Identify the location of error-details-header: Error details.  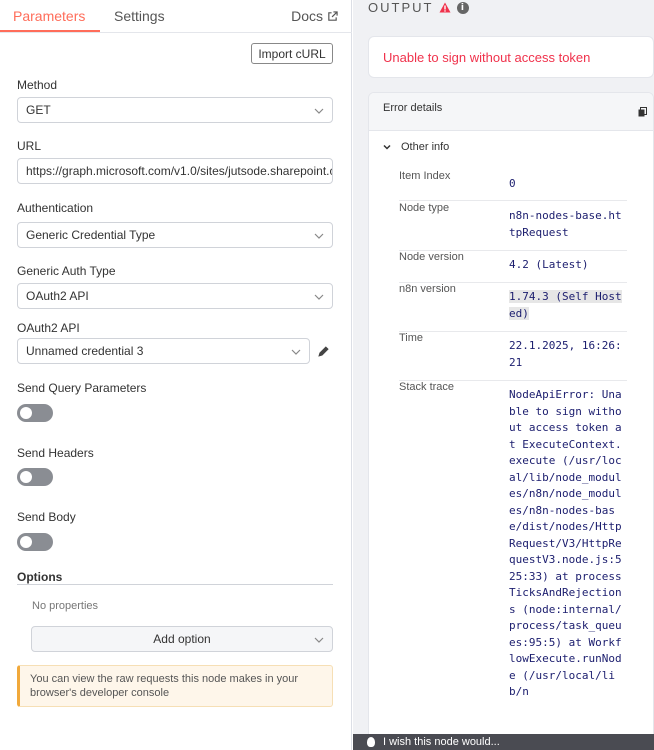
(511, 112).